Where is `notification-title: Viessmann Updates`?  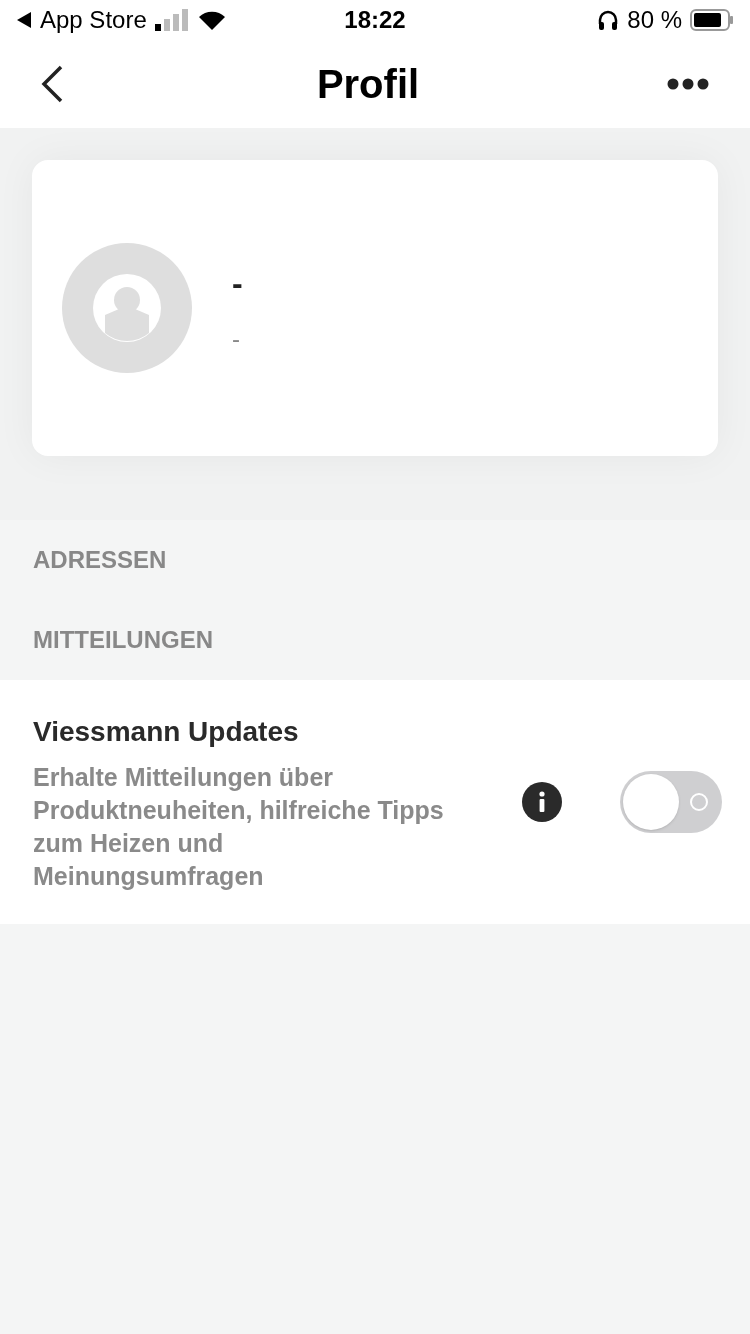 notification-title: Viessmann Updates is located at coordinates (166, 732).